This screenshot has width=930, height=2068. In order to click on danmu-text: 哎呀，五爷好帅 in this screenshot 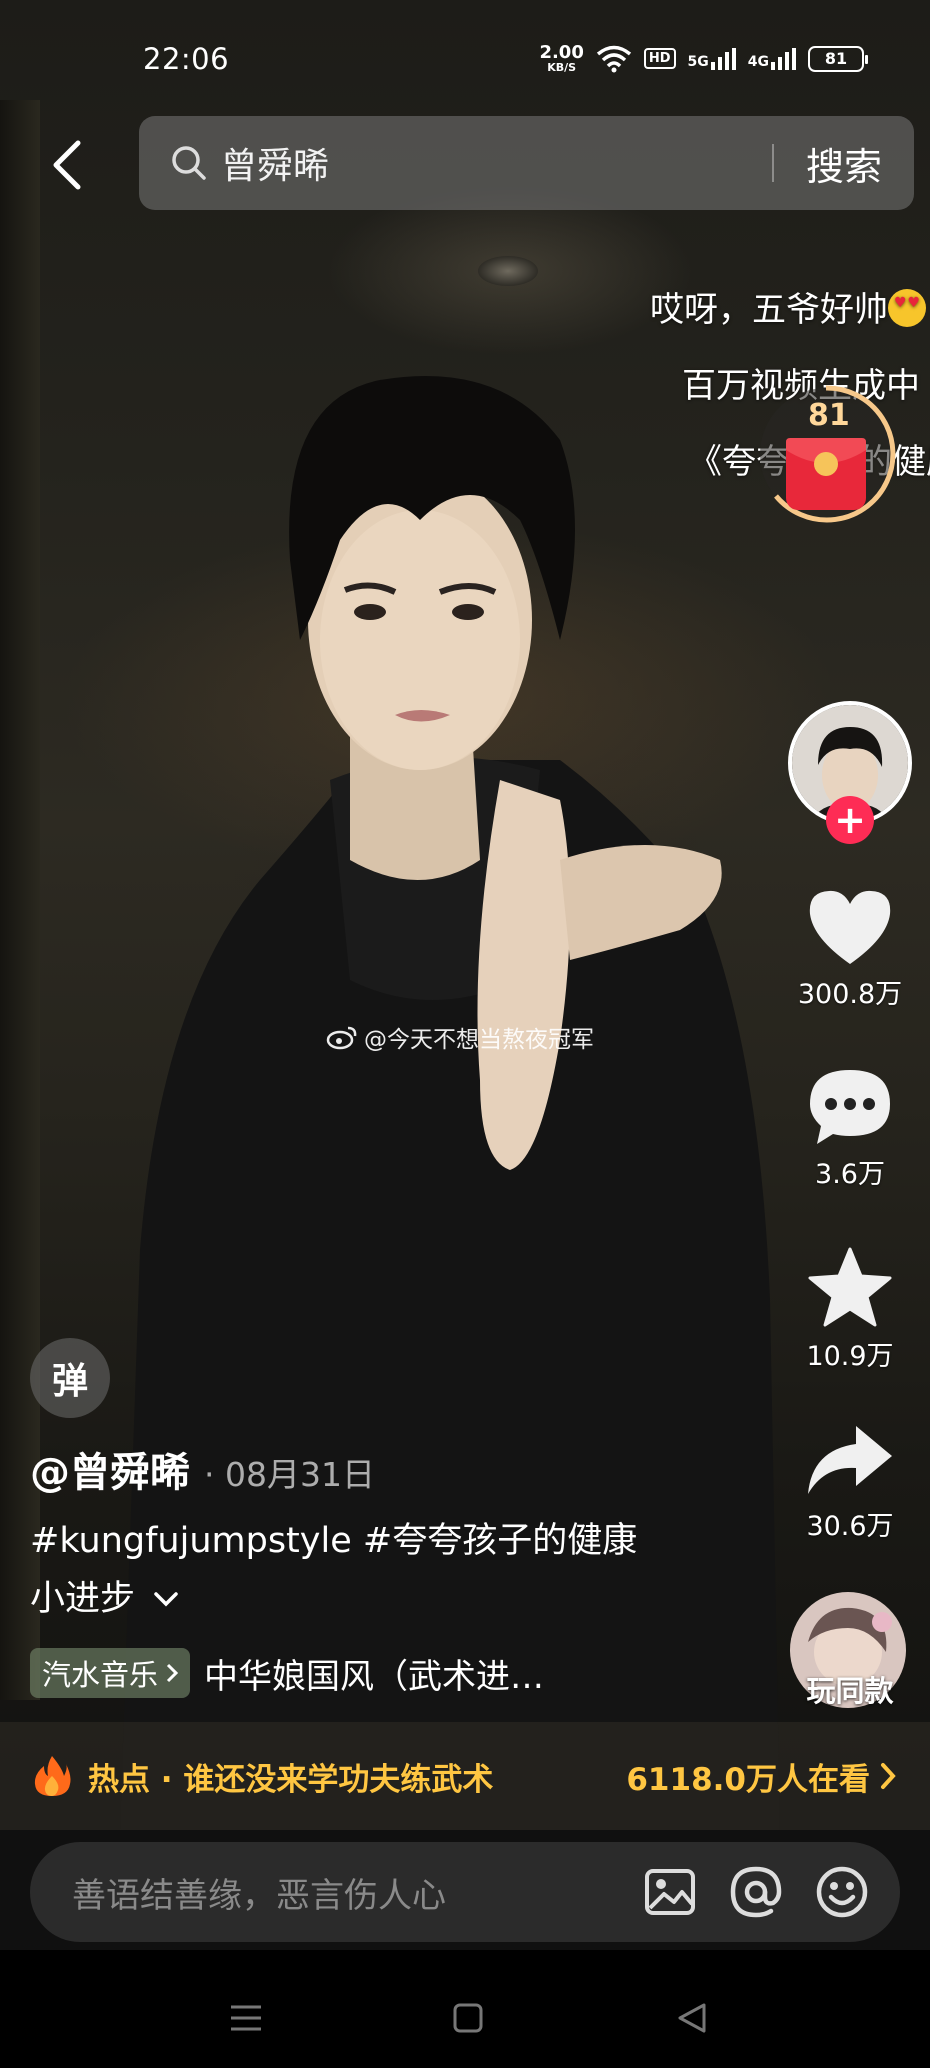, I will do `click(769, 310)`.